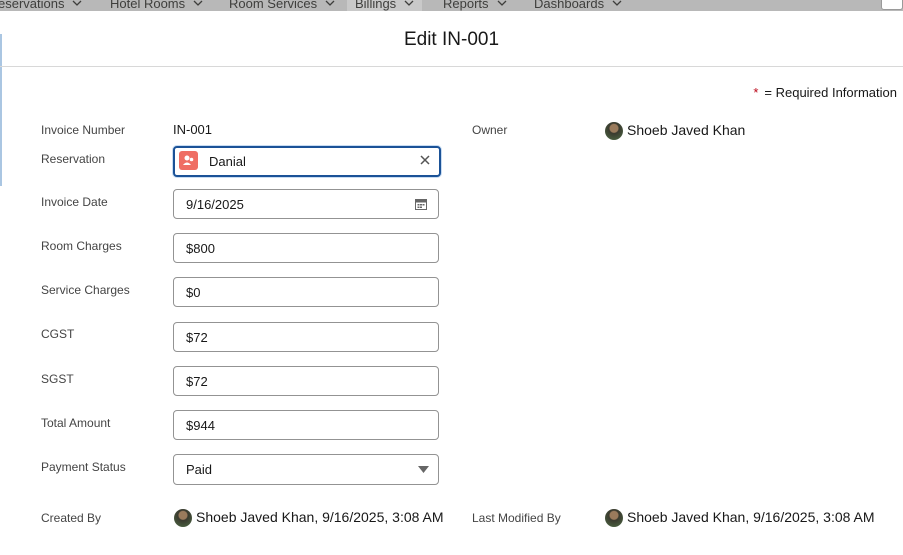  I want to click on service-charges-label: Service Charges, so click(85, 290).